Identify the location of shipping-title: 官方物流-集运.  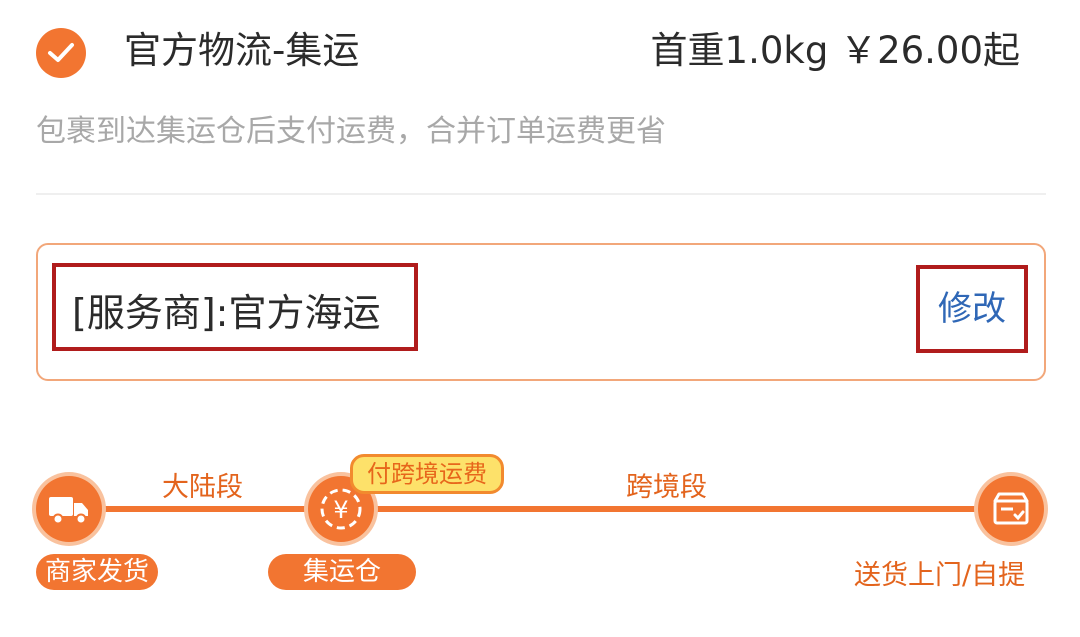
(242, 50).